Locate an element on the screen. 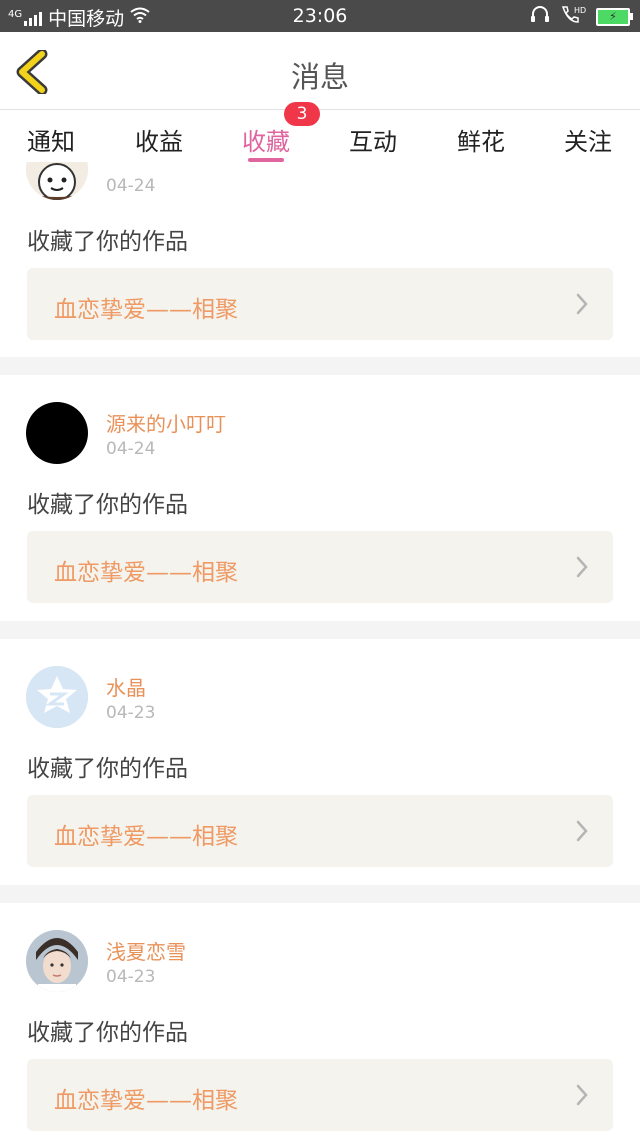 The image size is (640, 1138). username: 水晶 is located at coordinates (126, 686).